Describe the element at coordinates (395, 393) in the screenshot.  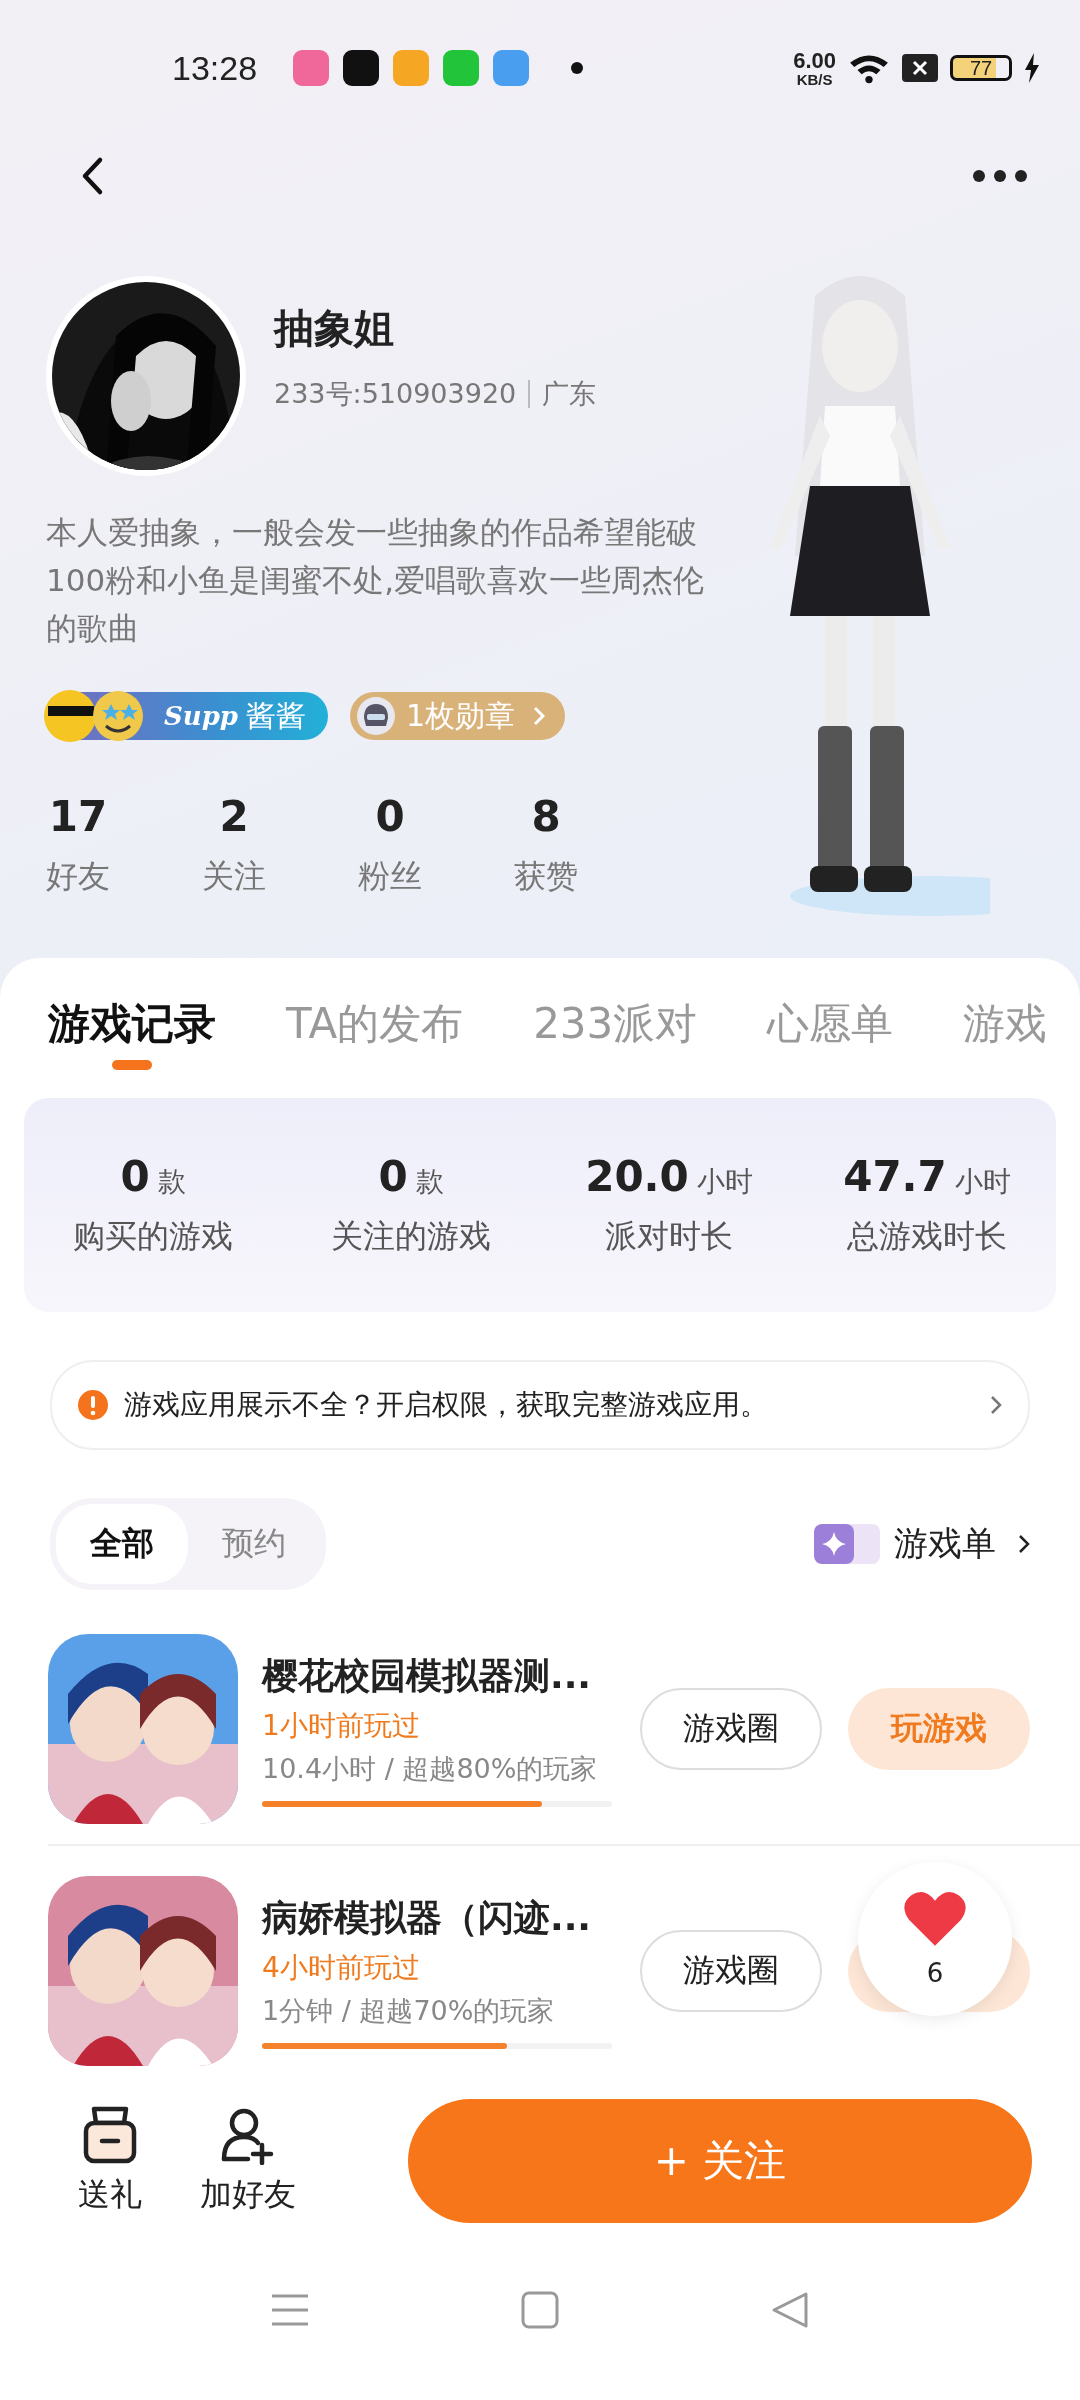
I see `account-id: 233号:510903920` at that location.